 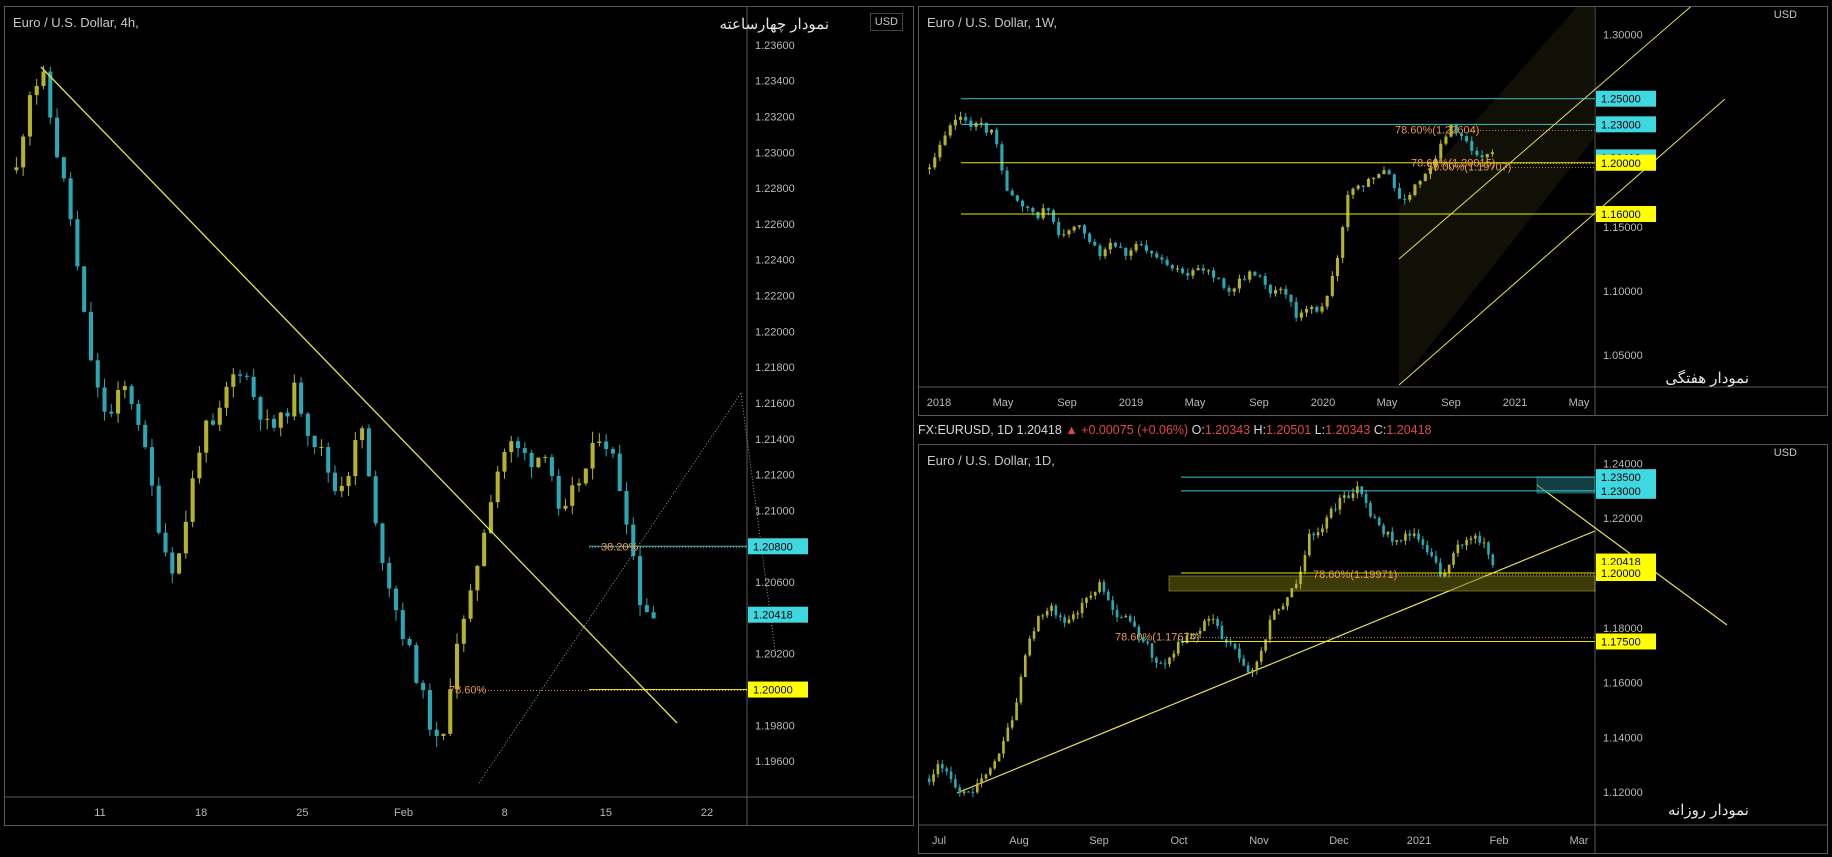 I want to click on x-tick-label: Feb, so click(x=1499, y=841).